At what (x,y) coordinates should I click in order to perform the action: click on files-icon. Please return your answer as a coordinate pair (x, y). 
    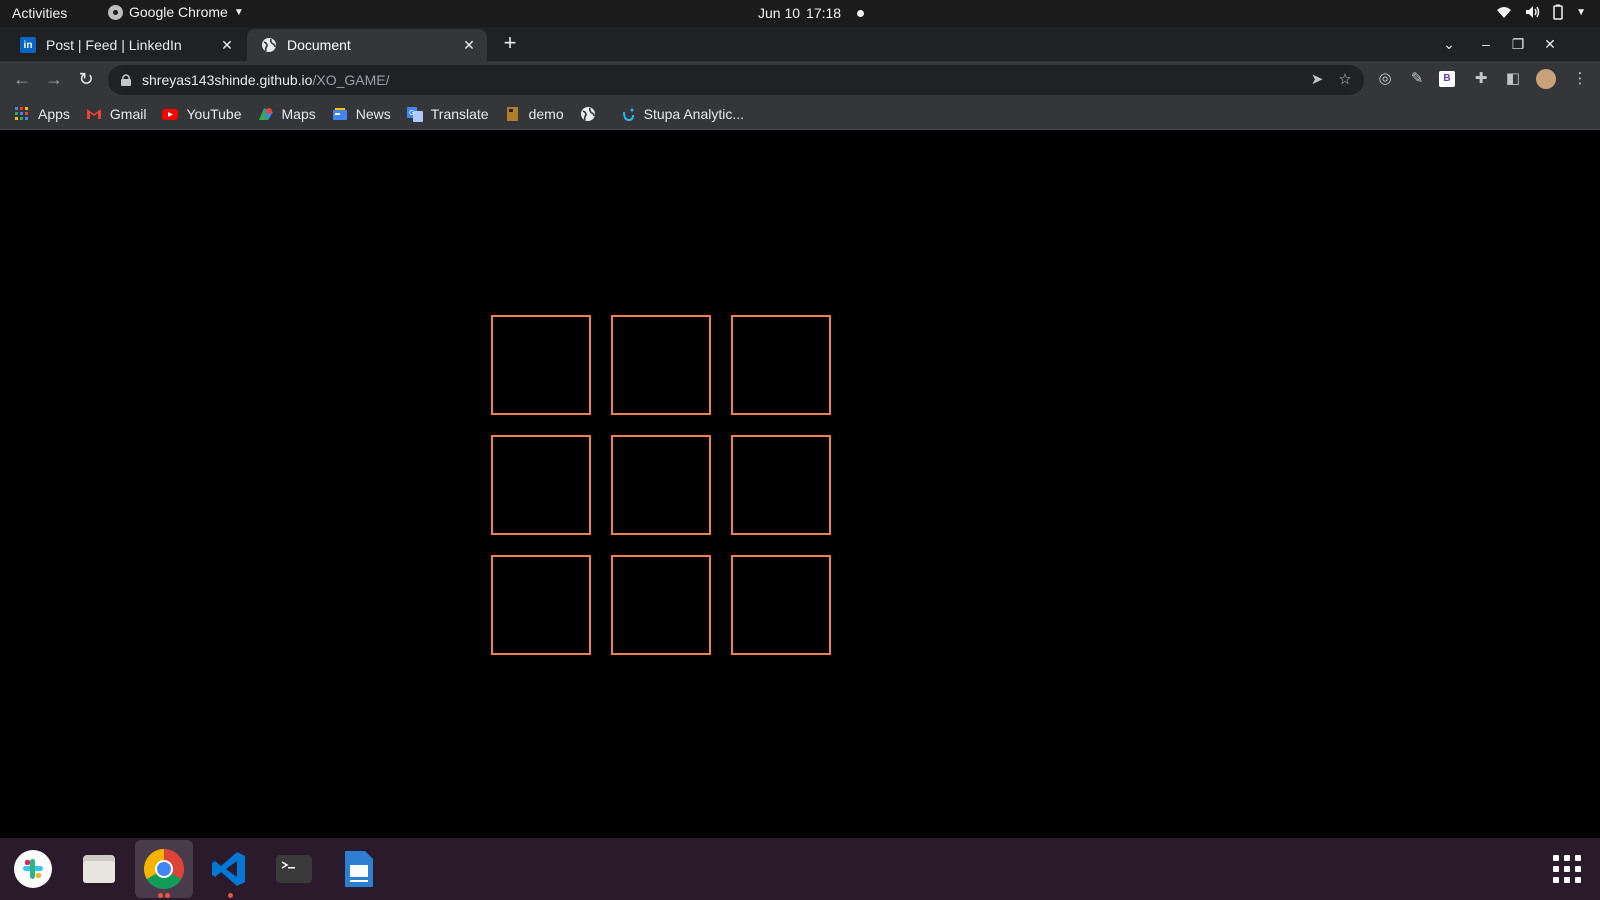
    Looking at the image, I should click on (99, 869).